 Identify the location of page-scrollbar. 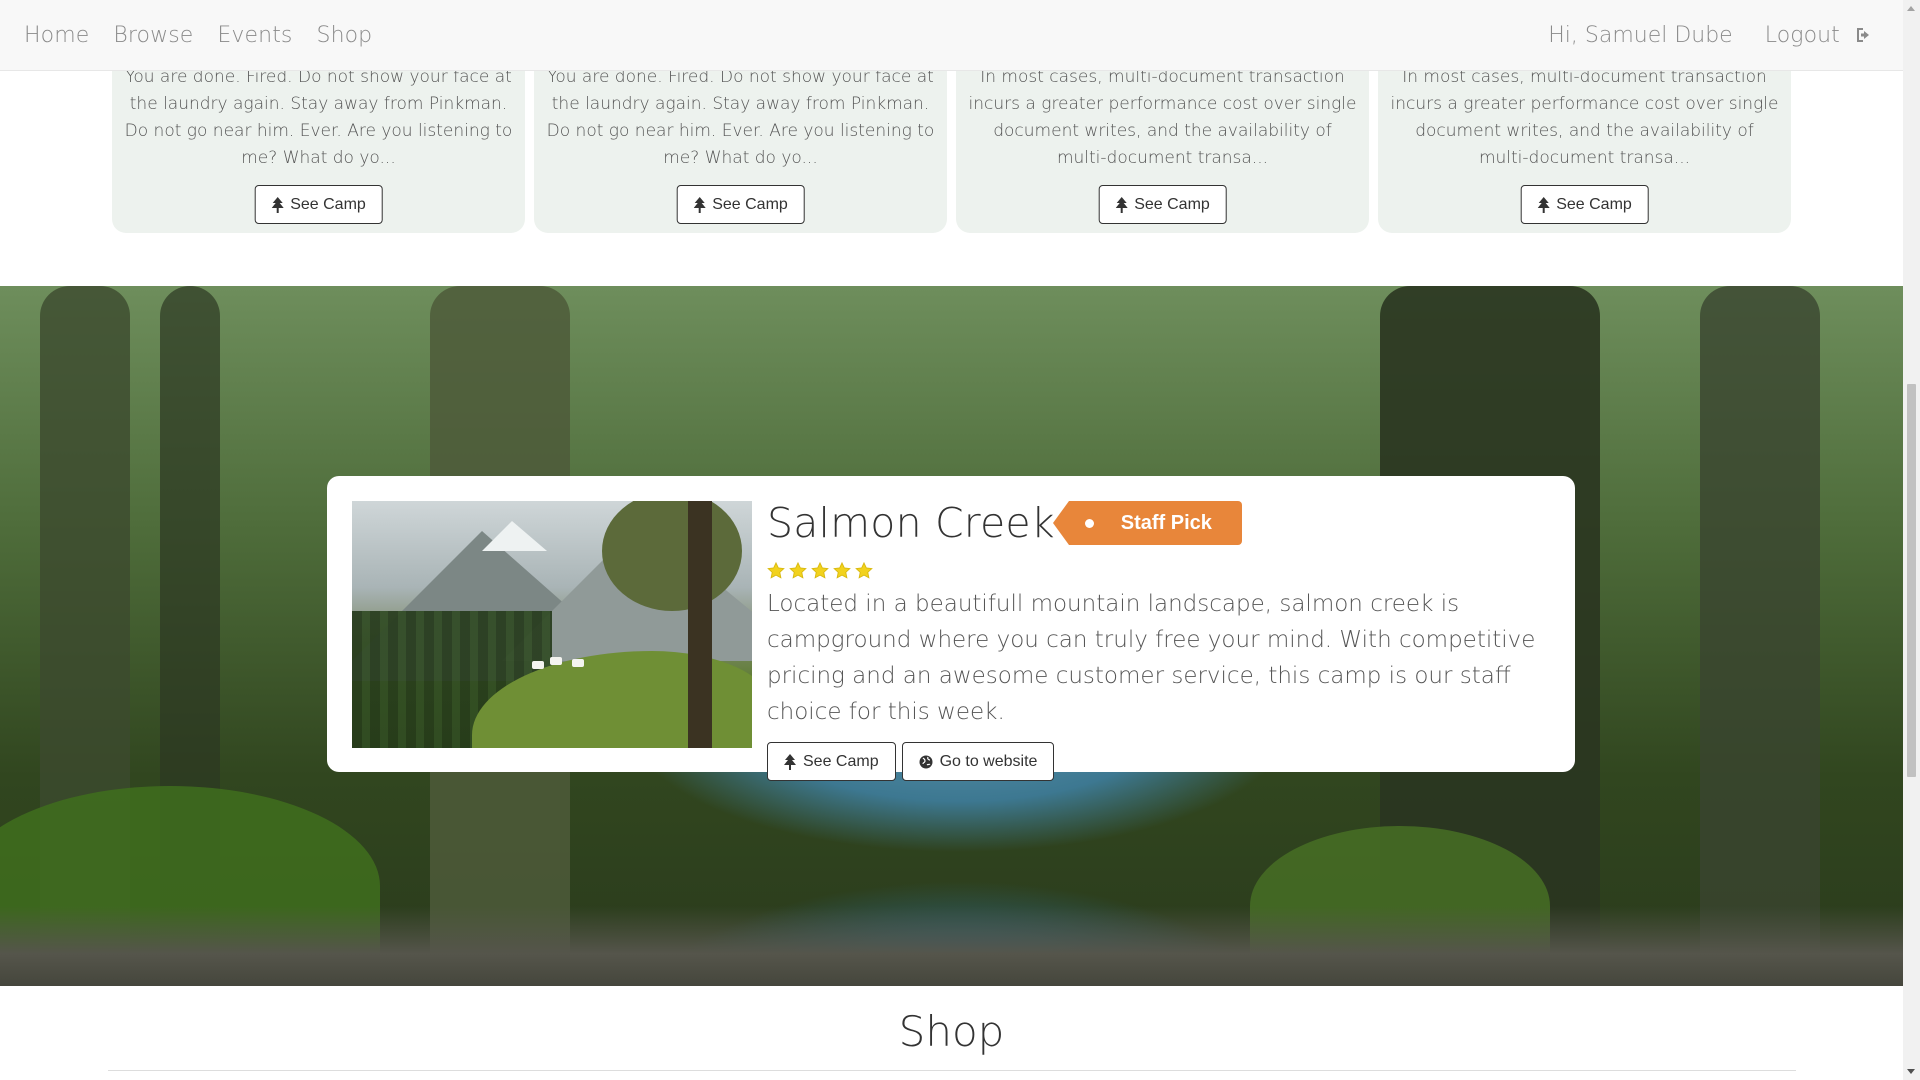
(1911, 540).